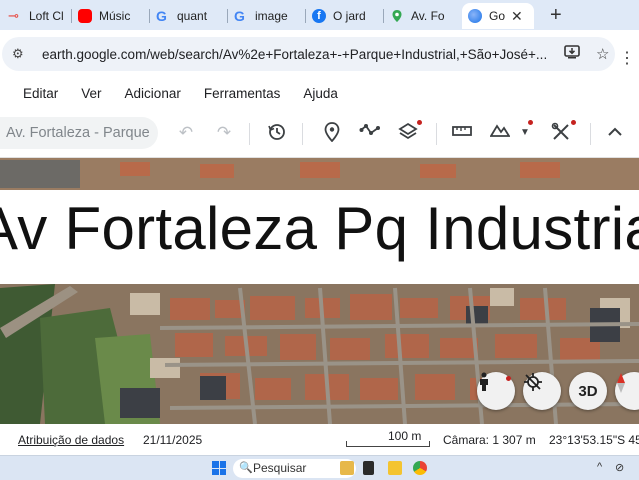  I want to click on menu-editar: Editar, so click(40, 93).